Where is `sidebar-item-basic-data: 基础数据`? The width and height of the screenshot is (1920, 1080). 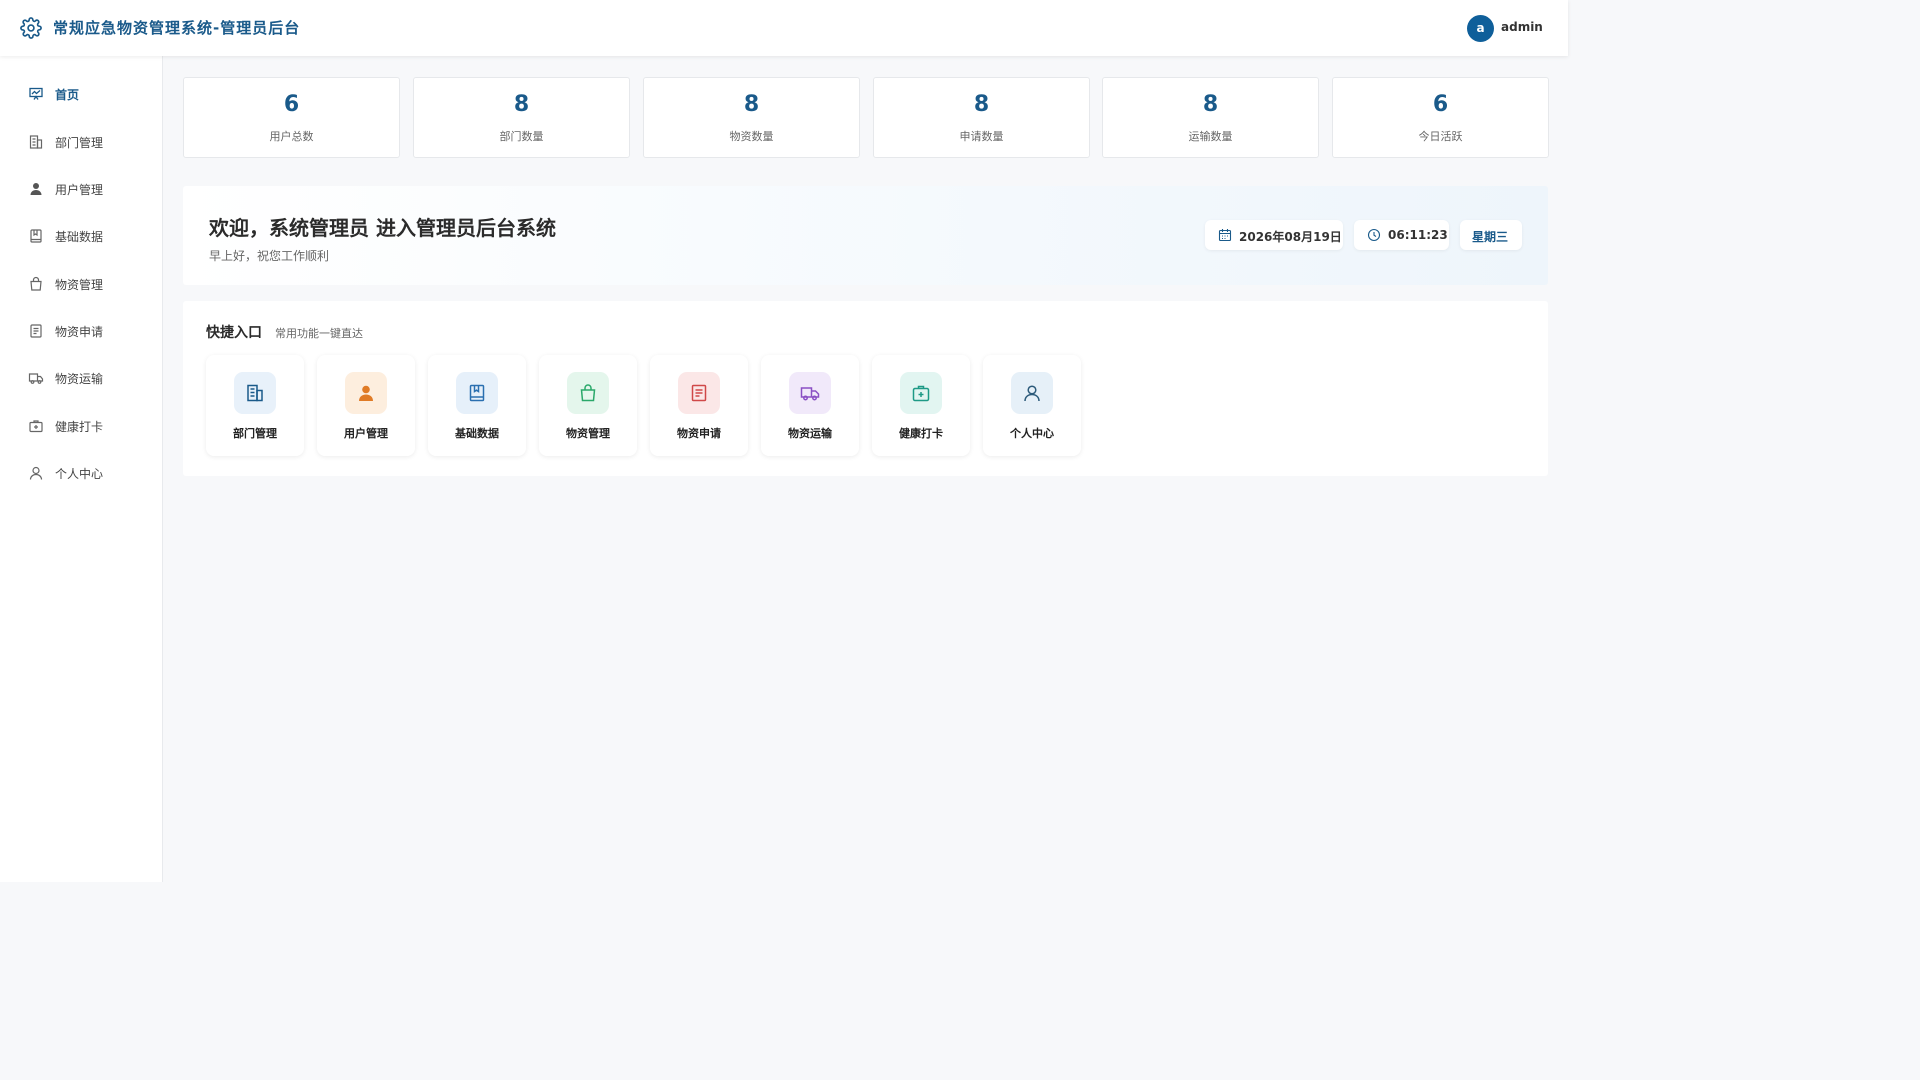
sidebar-item-basic-data: 基础数据 is located at coordinates (81, 236).